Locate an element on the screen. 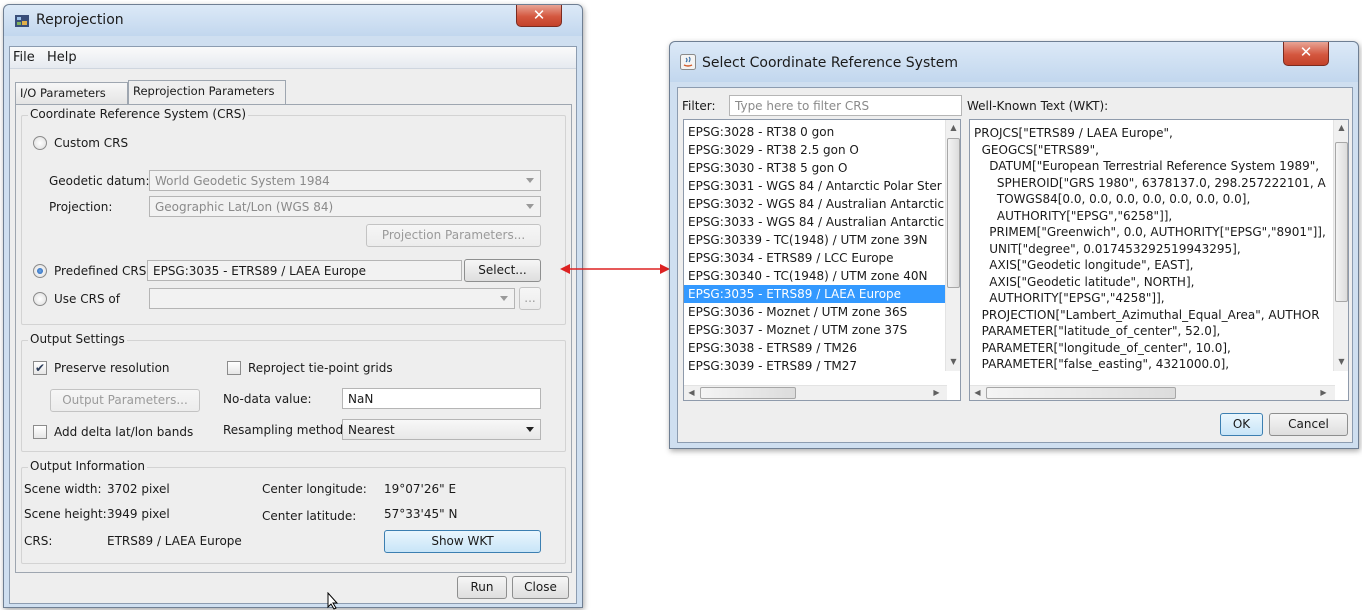  resampling-select: Nearest is located at coordinates (441, 429).